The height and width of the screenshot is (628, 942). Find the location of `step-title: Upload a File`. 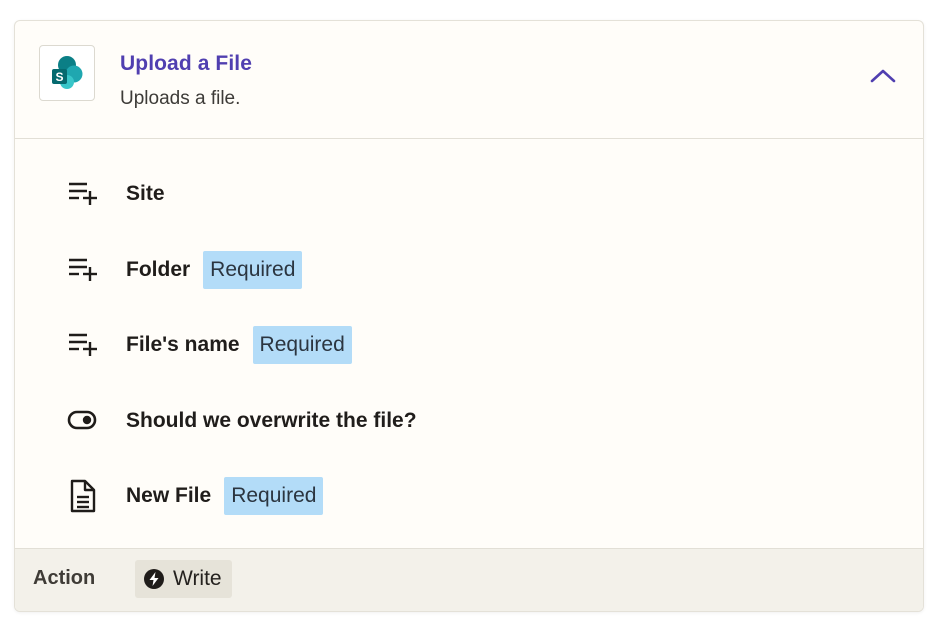

step-title: Upload a File is located at coordinates (186, 63).